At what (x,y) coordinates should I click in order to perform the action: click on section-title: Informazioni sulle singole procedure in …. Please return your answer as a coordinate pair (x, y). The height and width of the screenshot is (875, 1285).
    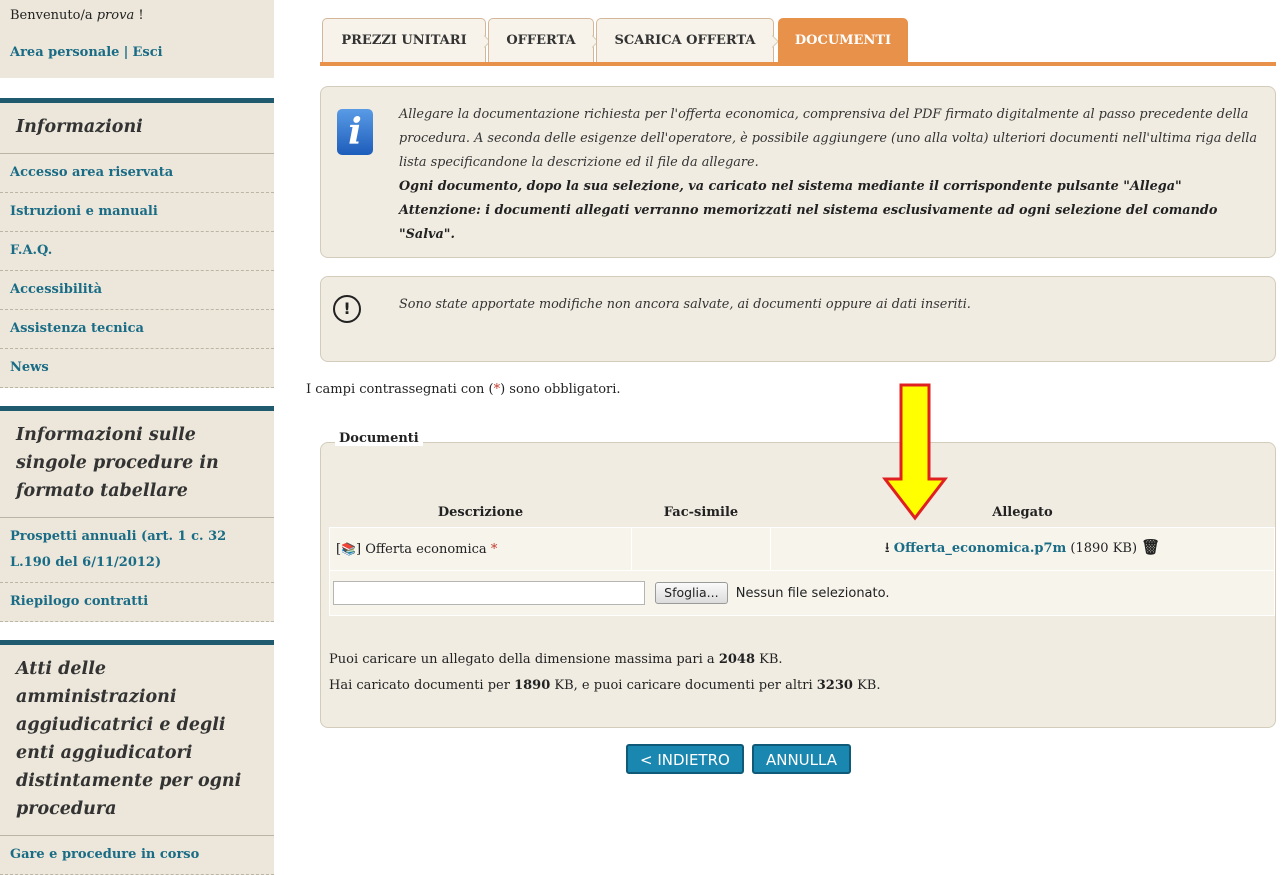
    Looking at the image, I should click on (137, 464).